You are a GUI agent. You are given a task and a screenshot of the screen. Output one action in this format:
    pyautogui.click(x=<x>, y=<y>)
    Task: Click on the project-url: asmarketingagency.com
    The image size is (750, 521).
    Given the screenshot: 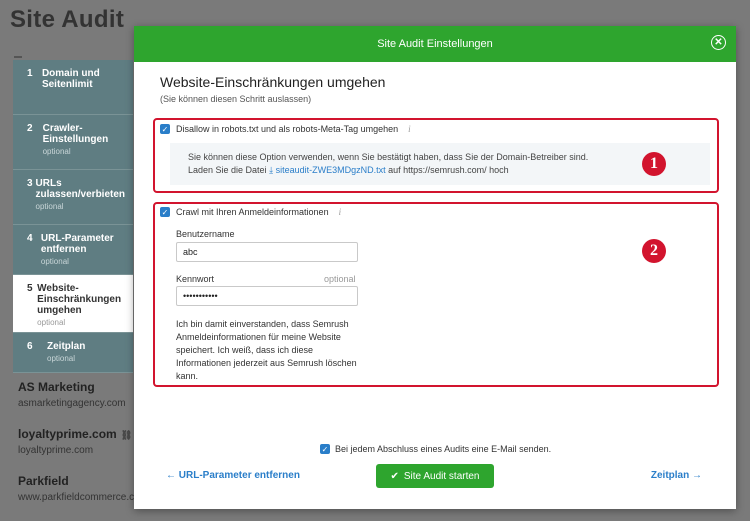 What is the action you would take?
    pyautogui.click(x=72, y=403)
    